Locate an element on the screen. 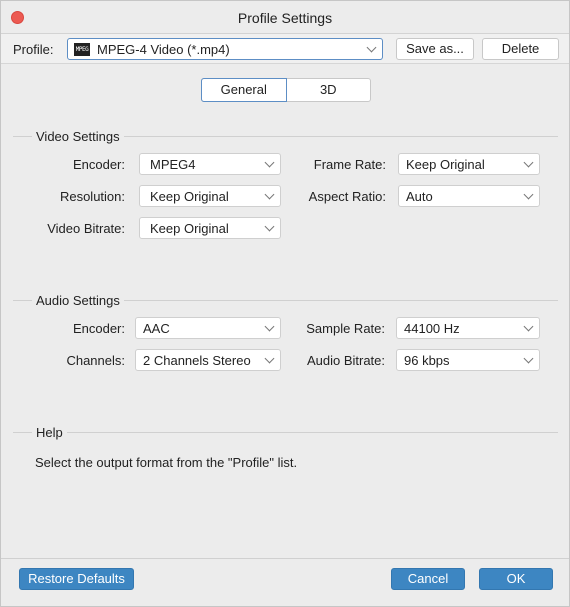  sample-rate-label: Sample Rate: is located at coordinates (345, 328).